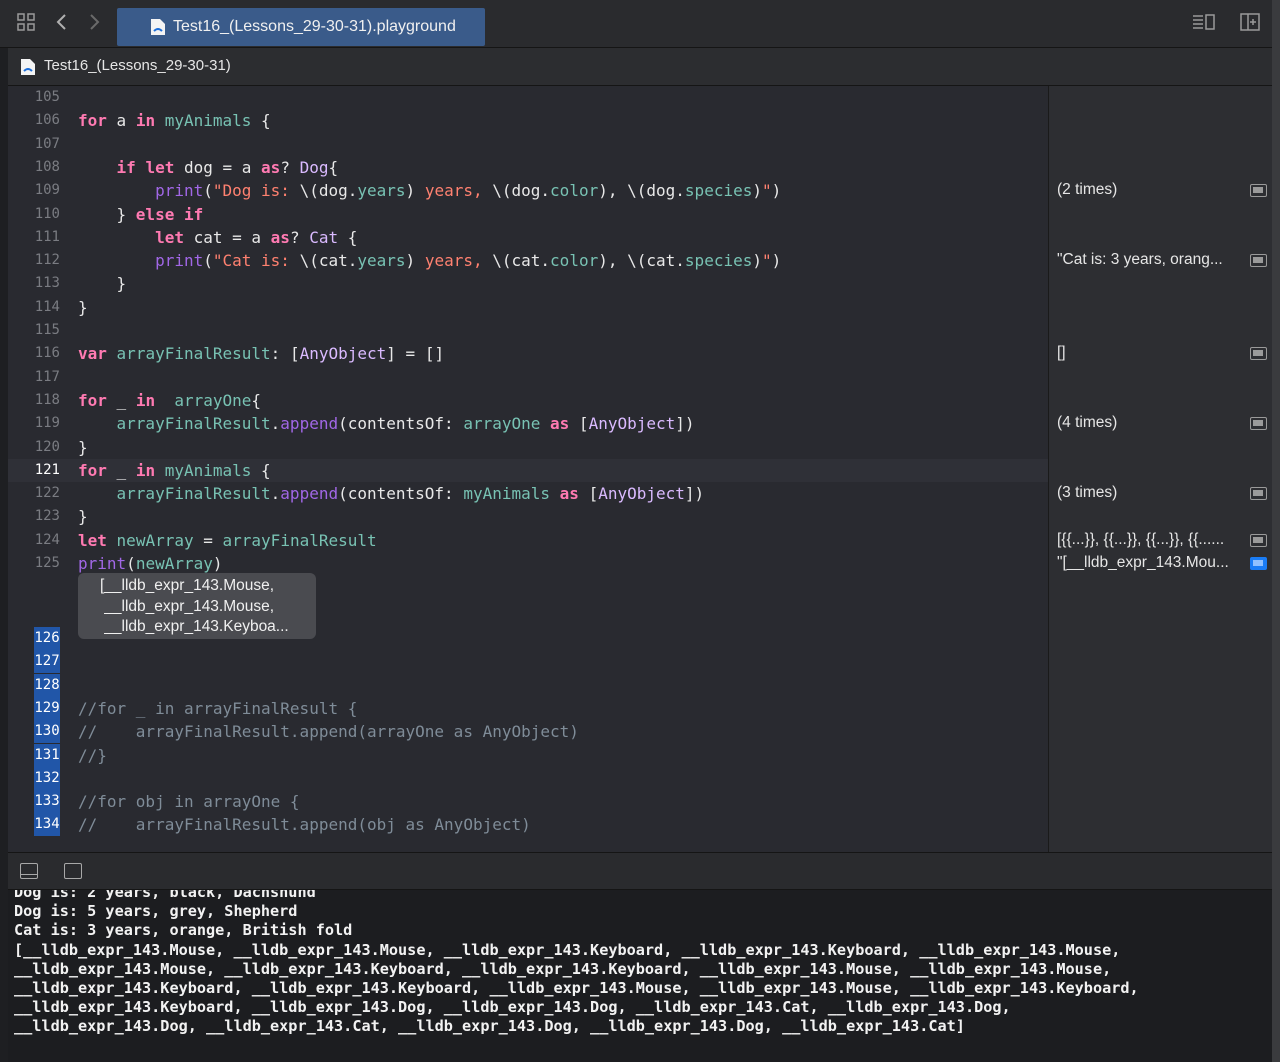 The width and height of the screenshot is (1280, 1062). What do you see at coordinates (309, 493) in the screenshot?
I see `code-token: append` at bounding box center [309, 493].